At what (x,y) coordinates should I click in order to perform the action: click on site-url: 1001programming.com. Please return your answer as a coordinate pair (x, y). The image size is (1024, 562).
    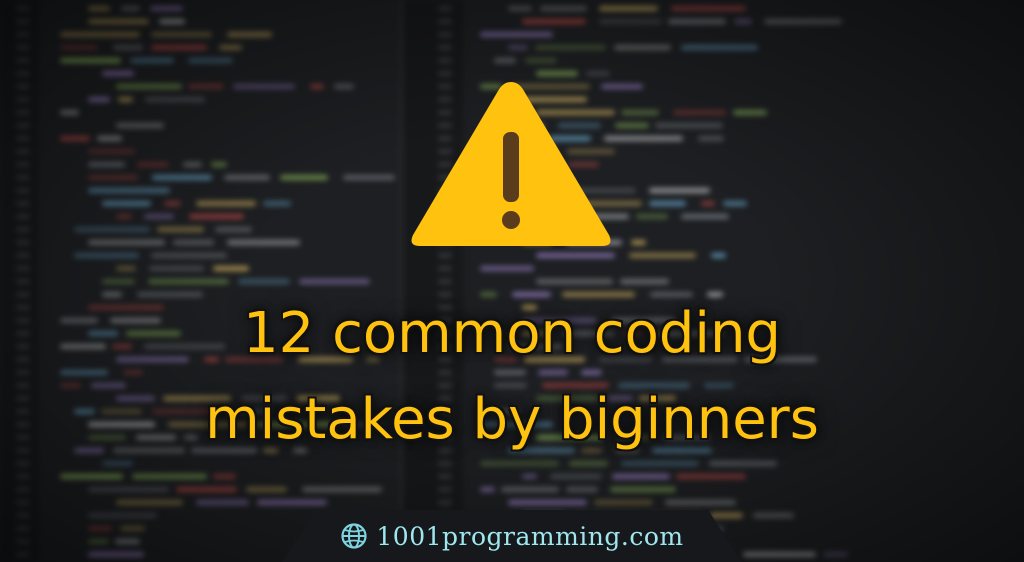
    Looking at the image, I should click on (530, 536).